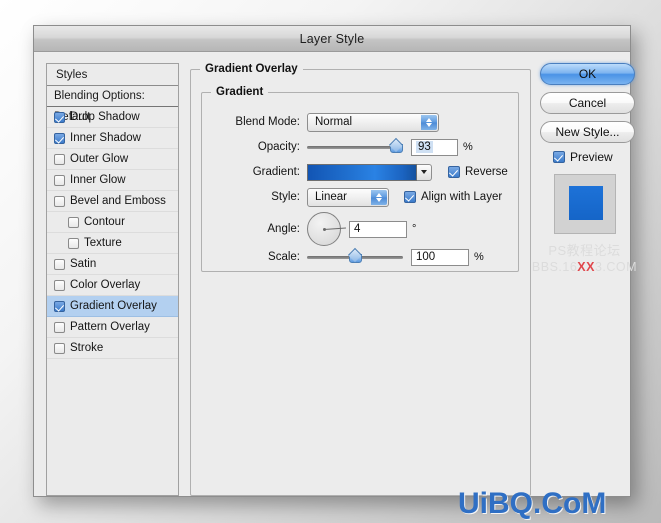 This screenshot has height=523, width=661. I want to click on style-row: Outer Glow, so click(112, 159).